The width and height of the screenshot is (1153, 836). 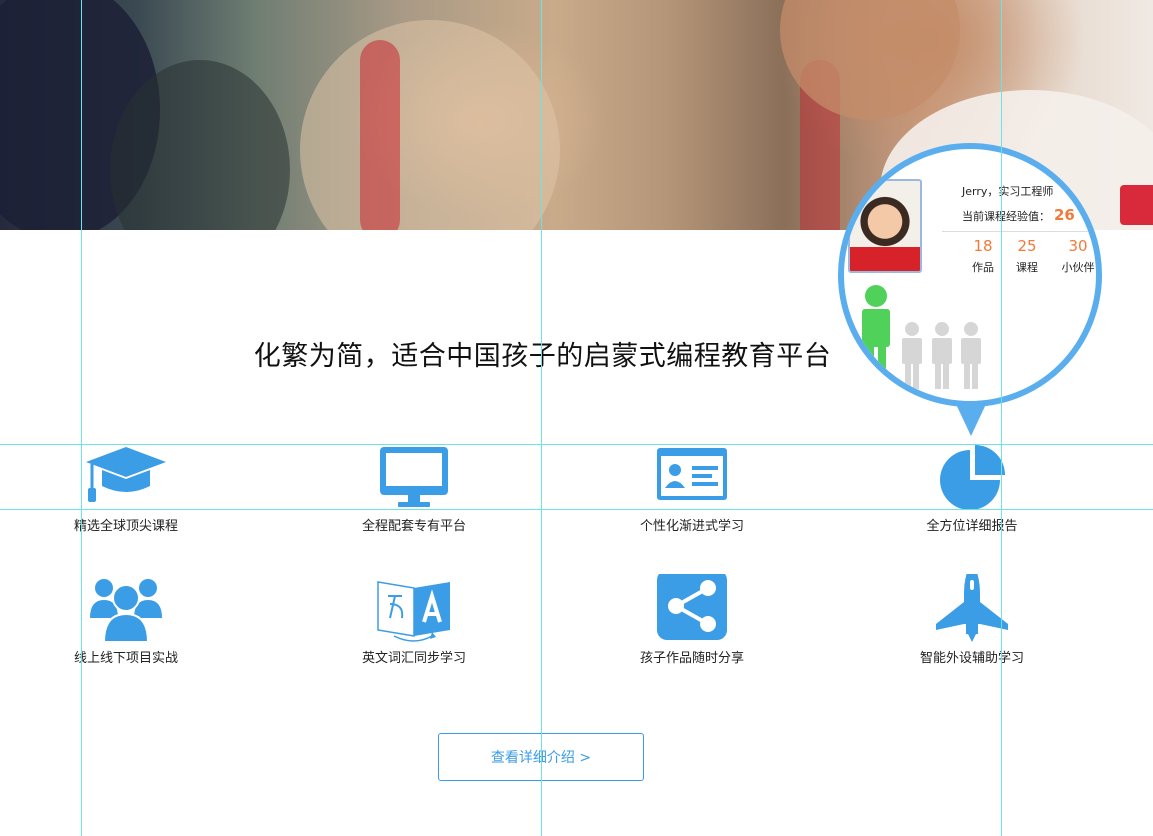 I want to click on feature-projects: 线上线下项目实战, so click(x=126, y=620).